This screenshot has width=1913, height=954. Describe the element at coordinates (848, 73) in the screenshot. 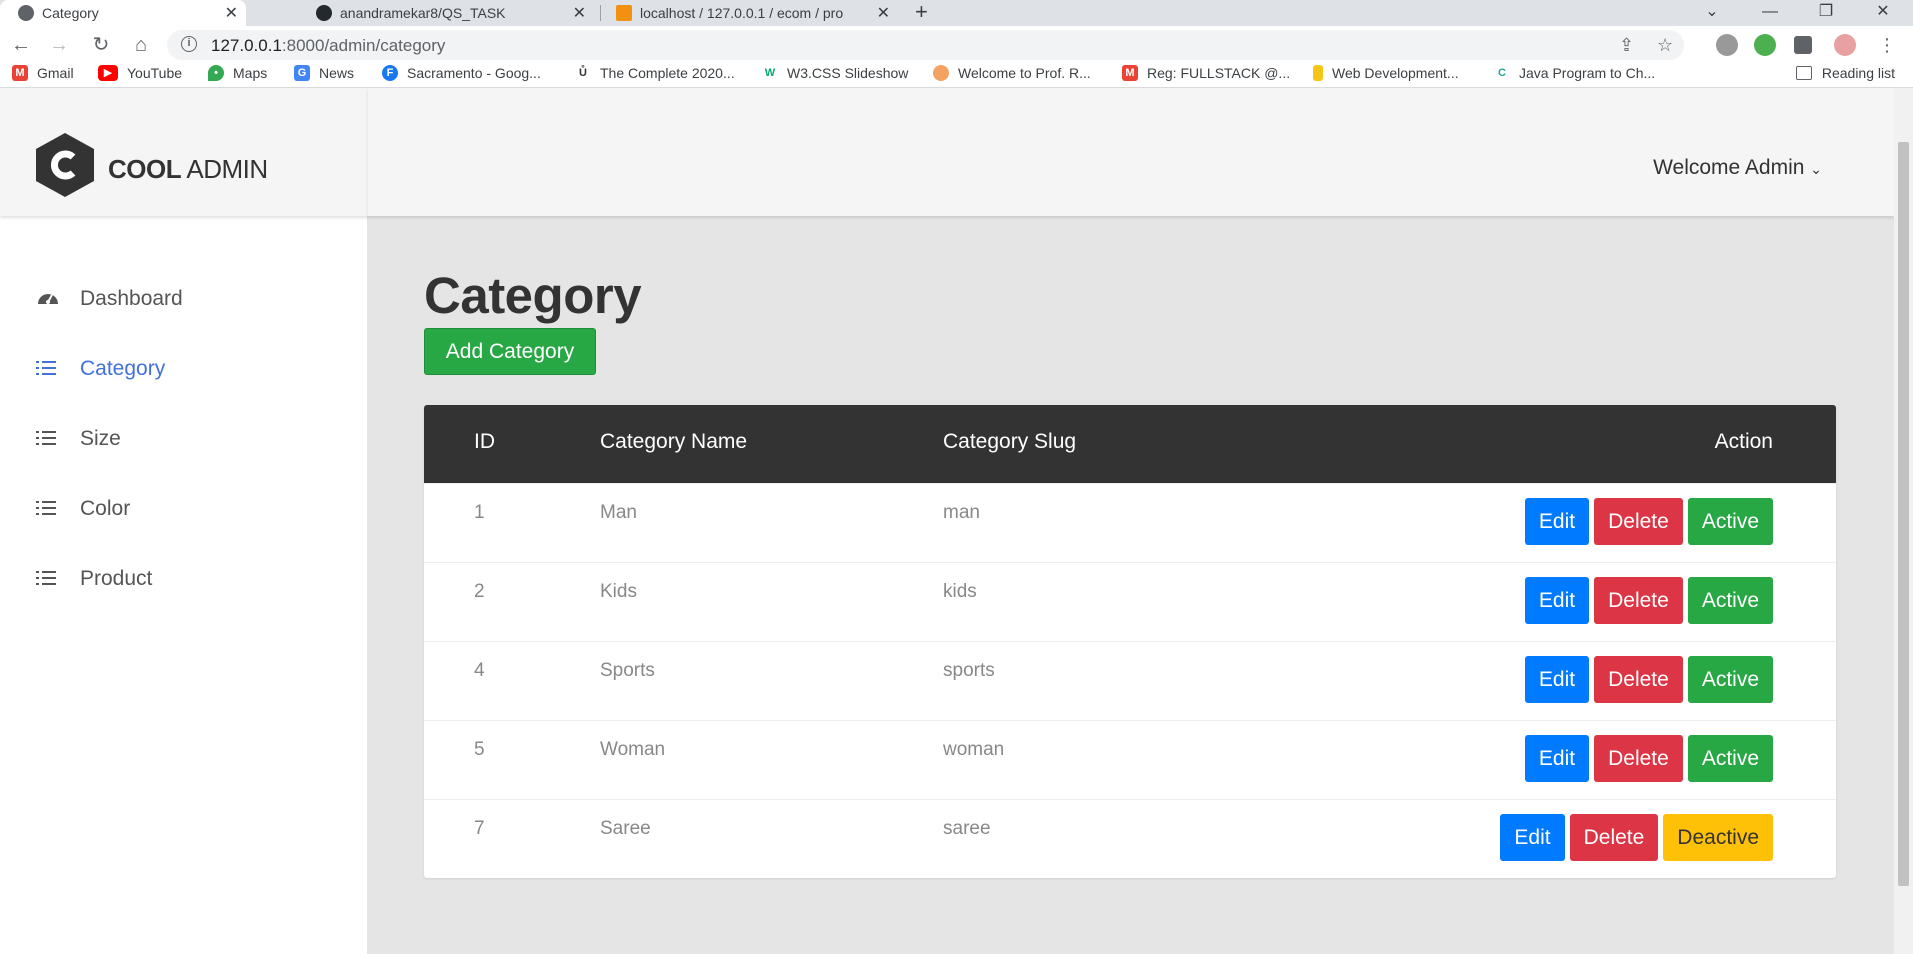

I see `bookmark-label: W3.CSS Slideshow` at that location.